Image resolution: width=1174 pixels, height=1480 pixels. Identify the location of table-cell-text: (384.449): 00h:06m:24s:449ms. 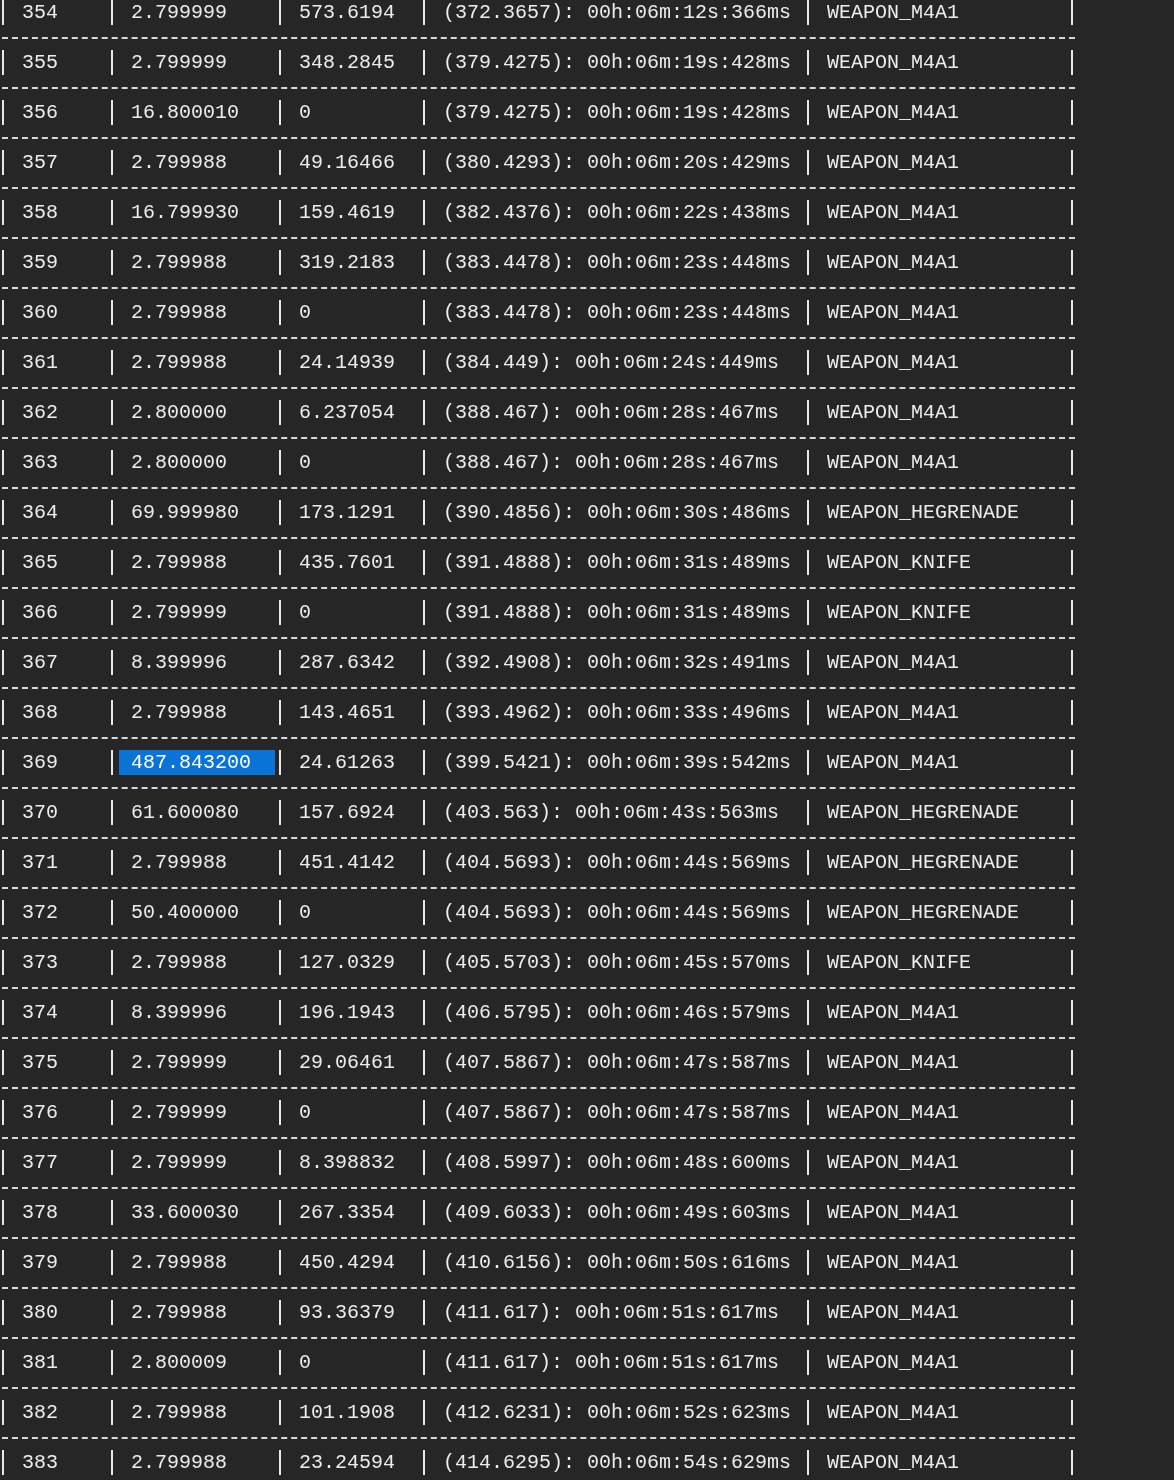
(611, 362).